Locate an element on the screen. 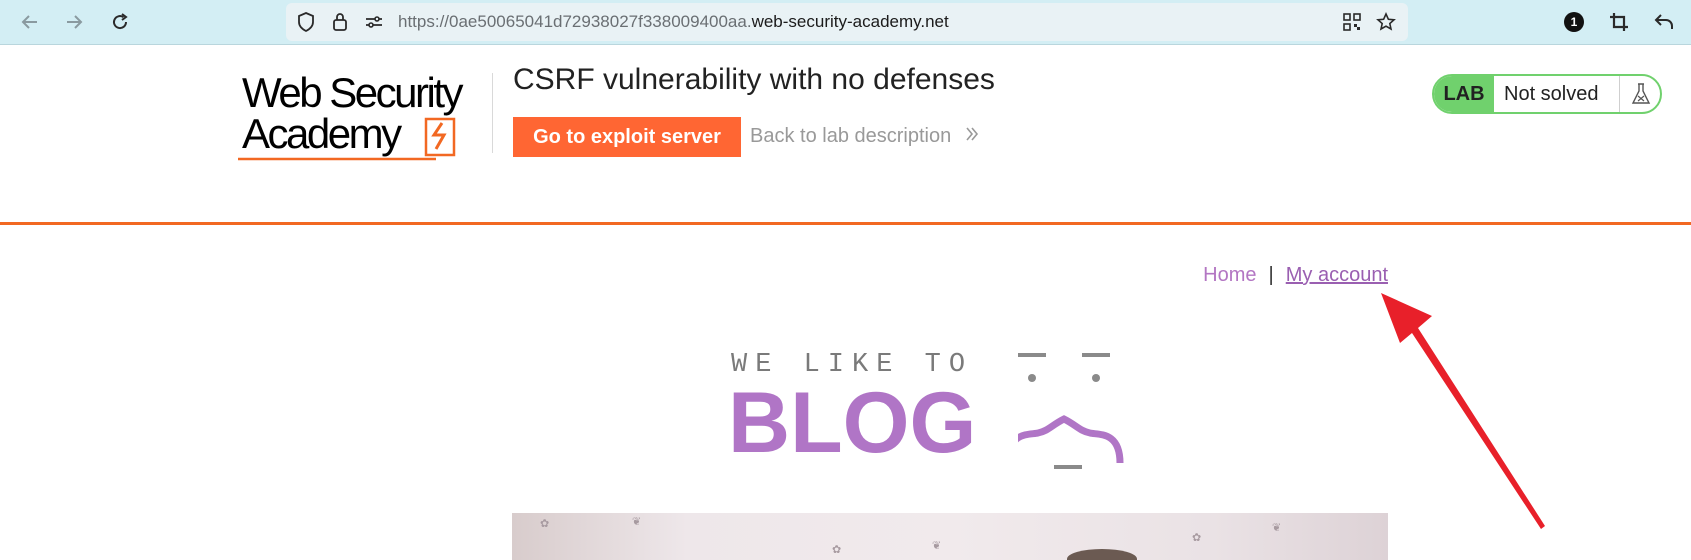 The width and height of the screenshot is (1691, 560). double-chevron-right-icon is located at coordinates (972, 136).